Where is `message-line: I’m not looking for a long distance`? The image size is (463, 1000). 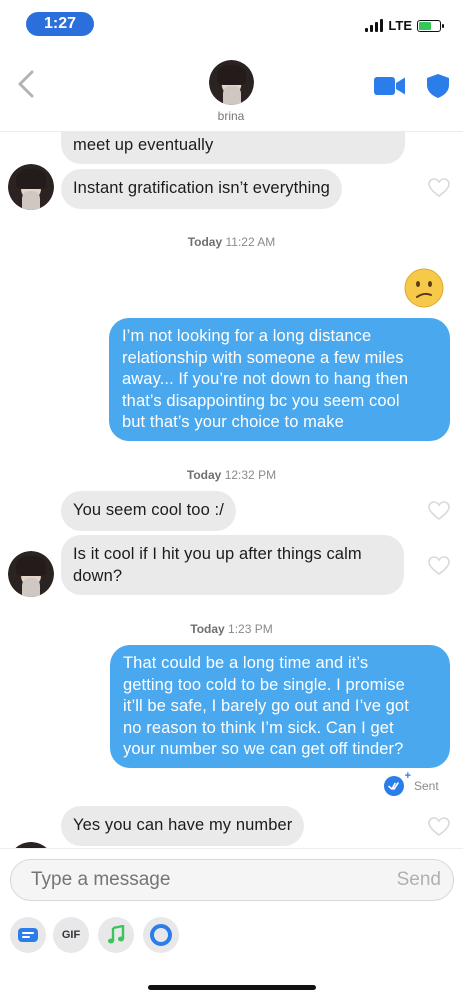 message-line: I’m not looking for a long distance is located at coordinates (247, 336).